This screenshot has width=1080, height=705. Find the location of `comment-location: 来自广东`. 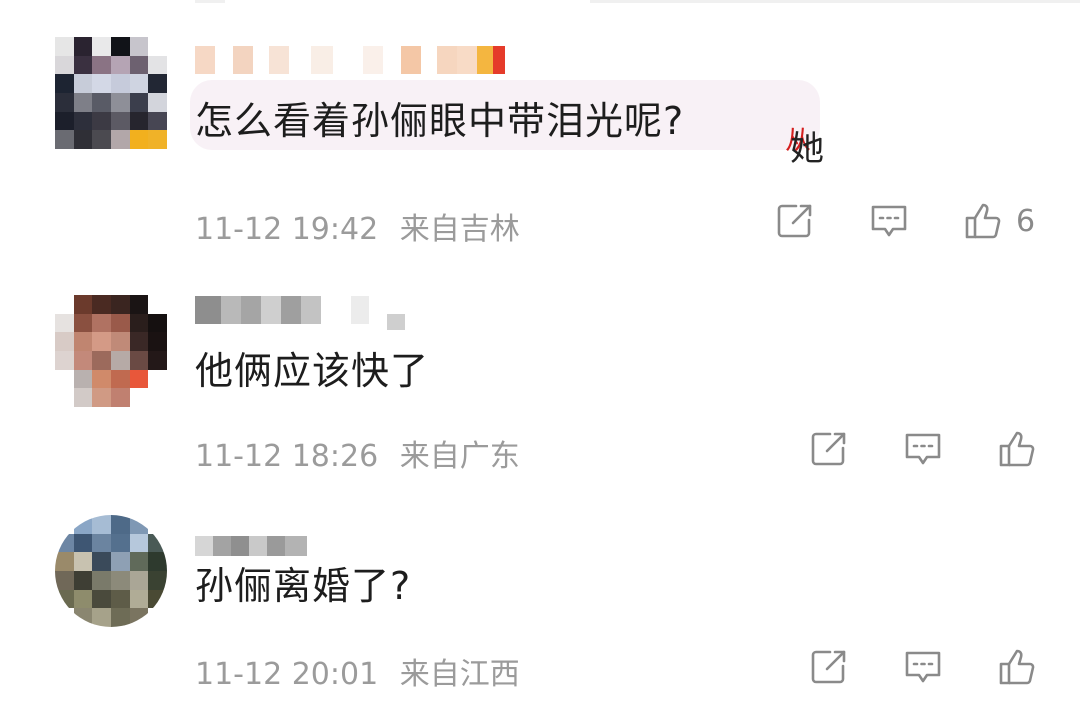

comment-location: 来自广东 is located at coordinates (459, 456).